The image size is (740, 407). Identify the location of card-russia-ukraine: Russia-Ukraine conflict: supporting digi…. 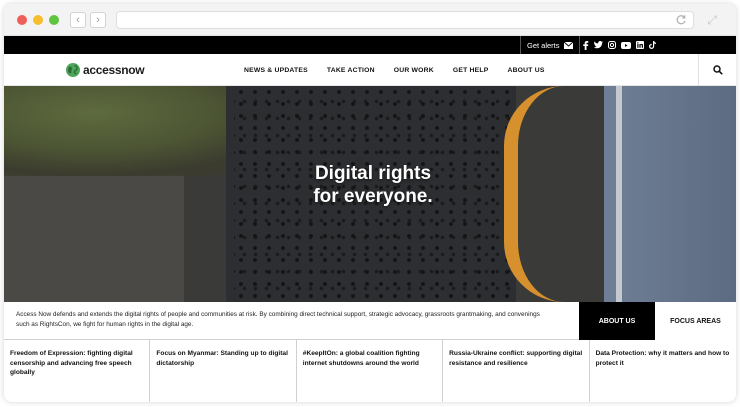
(516, 371).